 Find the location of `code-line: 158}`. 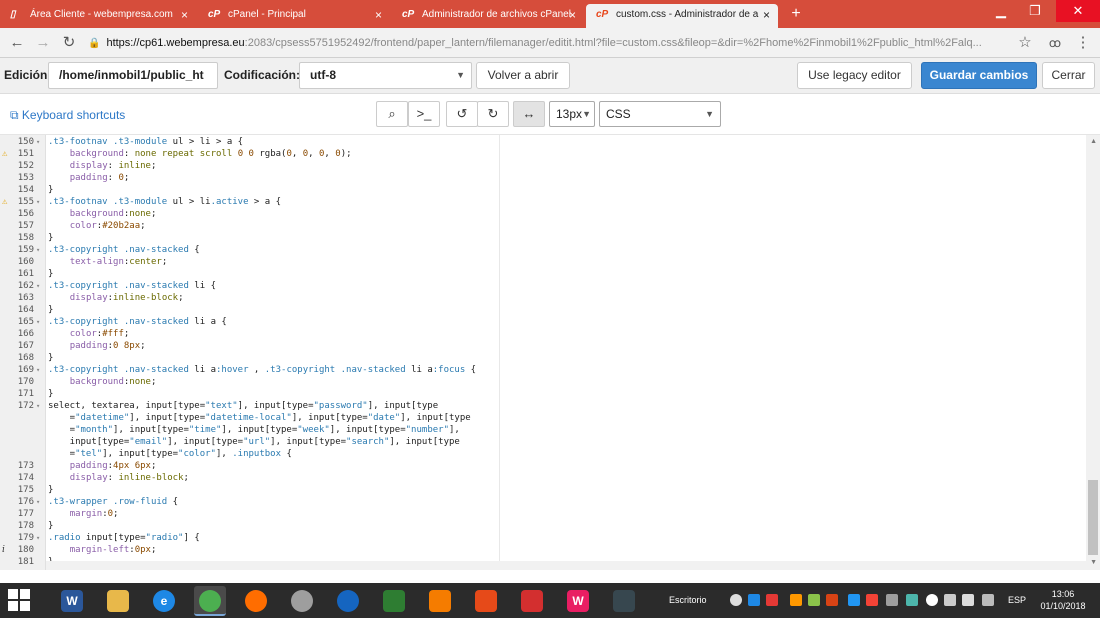

code-line: 158} is located at coordinates (249, 238).